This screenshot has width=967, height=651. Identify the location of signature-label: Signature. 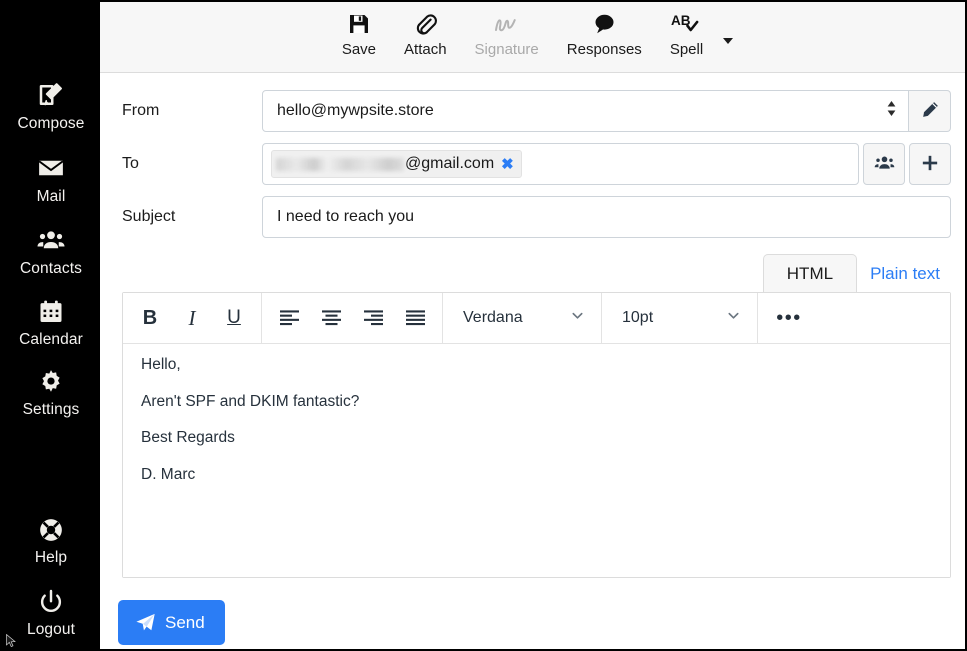
(506, 49).